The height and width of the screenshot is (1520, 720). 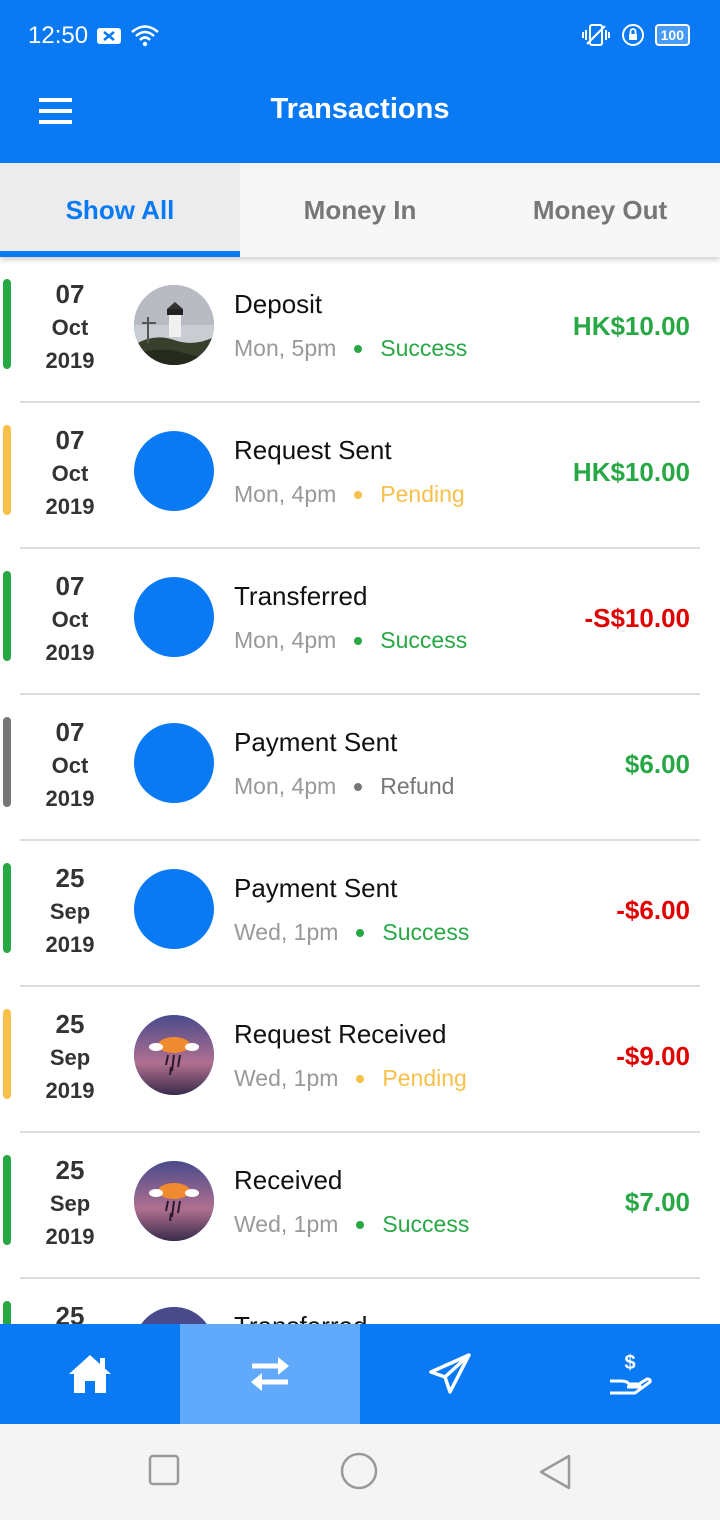 I want to click on transaction-amount: -$6.00, so click(x=653, y=910).